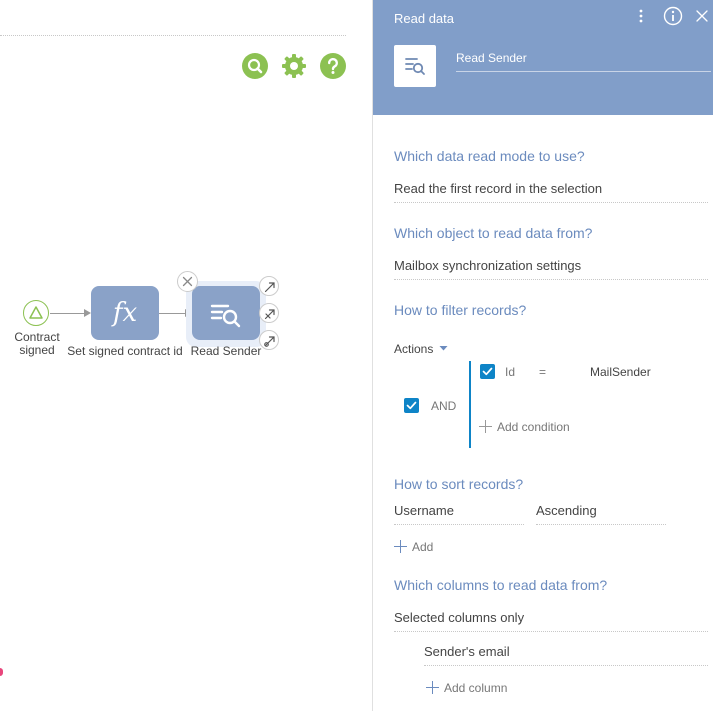 This screenshot has width=713, height=711. I want to click on add-condition-button: Add condition, so click(524, 427).